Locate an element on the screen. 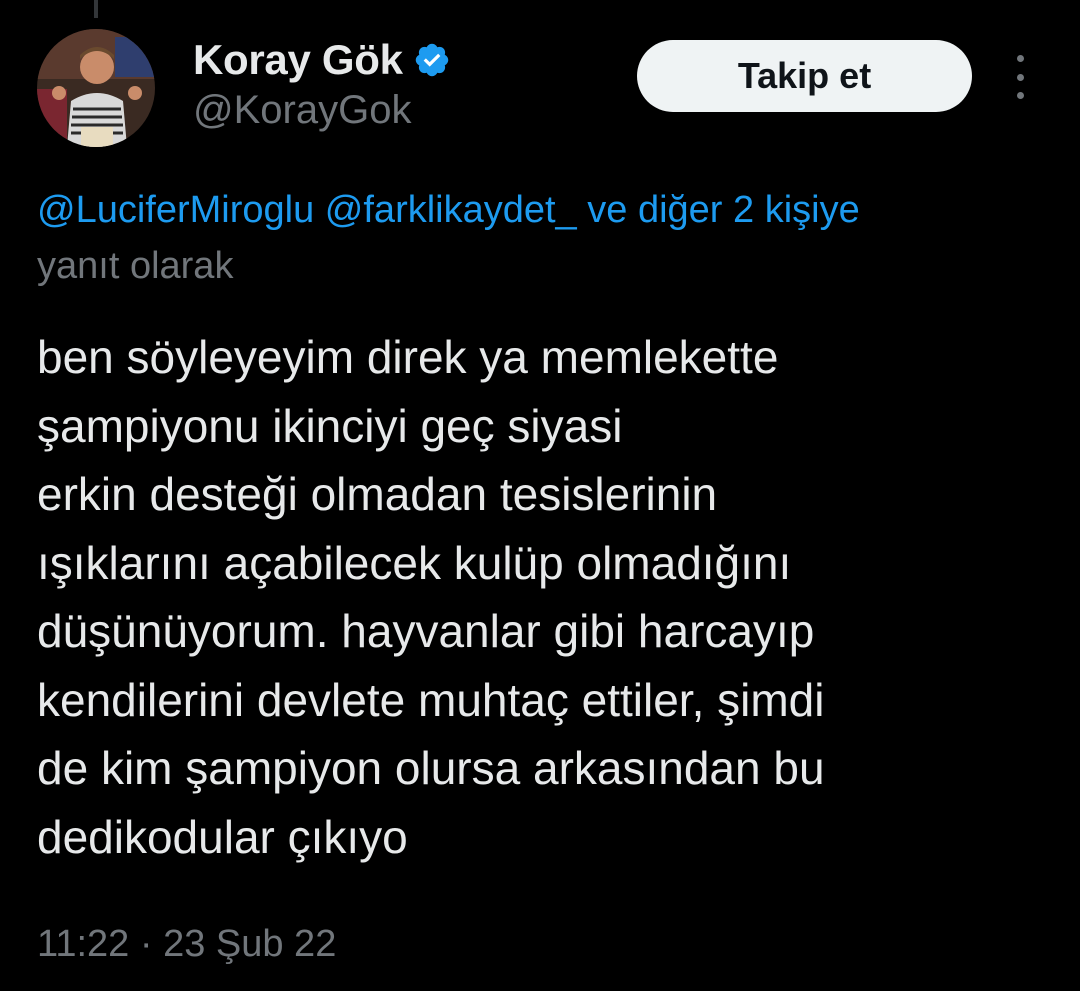 The image size is (1080, 991). reply-others-link: ve diğer 2 kişiye is located at coordinates (723, 210).